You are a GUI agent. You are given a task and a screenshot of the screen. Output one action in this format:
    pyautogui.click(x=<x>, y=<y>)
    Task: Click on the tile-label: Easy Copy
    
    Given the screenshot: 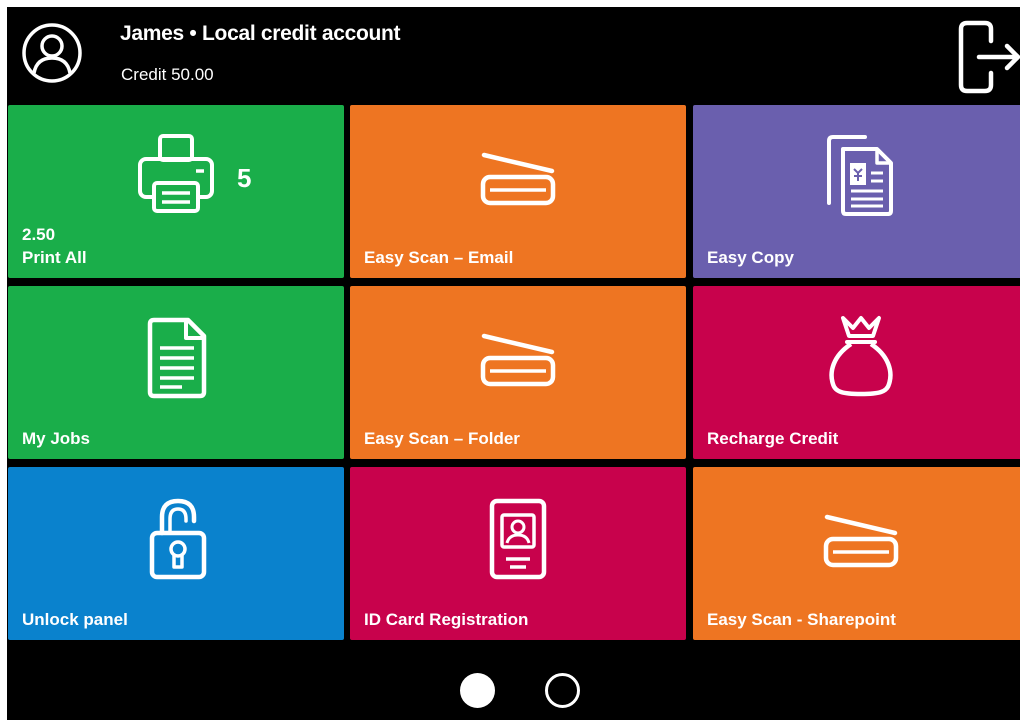 What is the action you would take?
    pyautogui.click(x=750, y=257)
    